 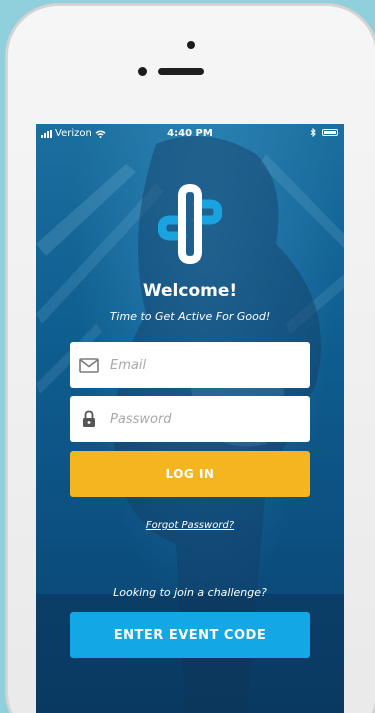 I want to click on front-camera-icon, so click(x=191, y=45).